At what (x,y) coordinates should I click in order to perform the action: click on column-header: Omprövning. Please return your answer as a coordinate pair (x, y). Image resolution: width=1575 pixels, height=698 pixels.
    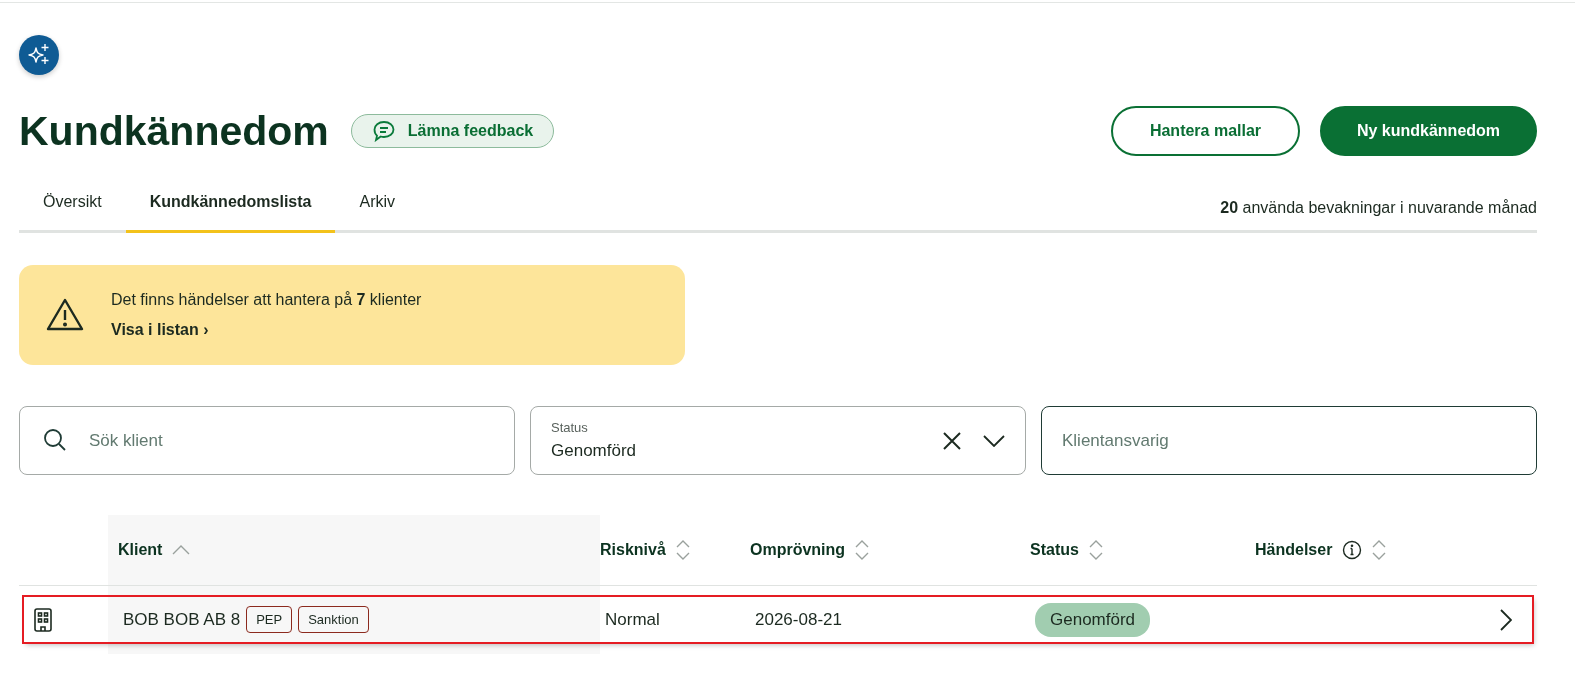
    Looking at the image, I should click on (798, 550).